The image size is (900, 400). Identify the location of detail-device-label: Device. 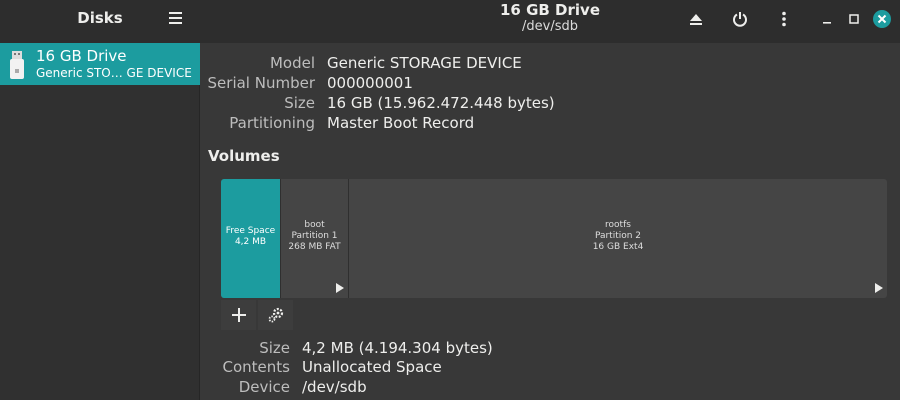
(264, 387).